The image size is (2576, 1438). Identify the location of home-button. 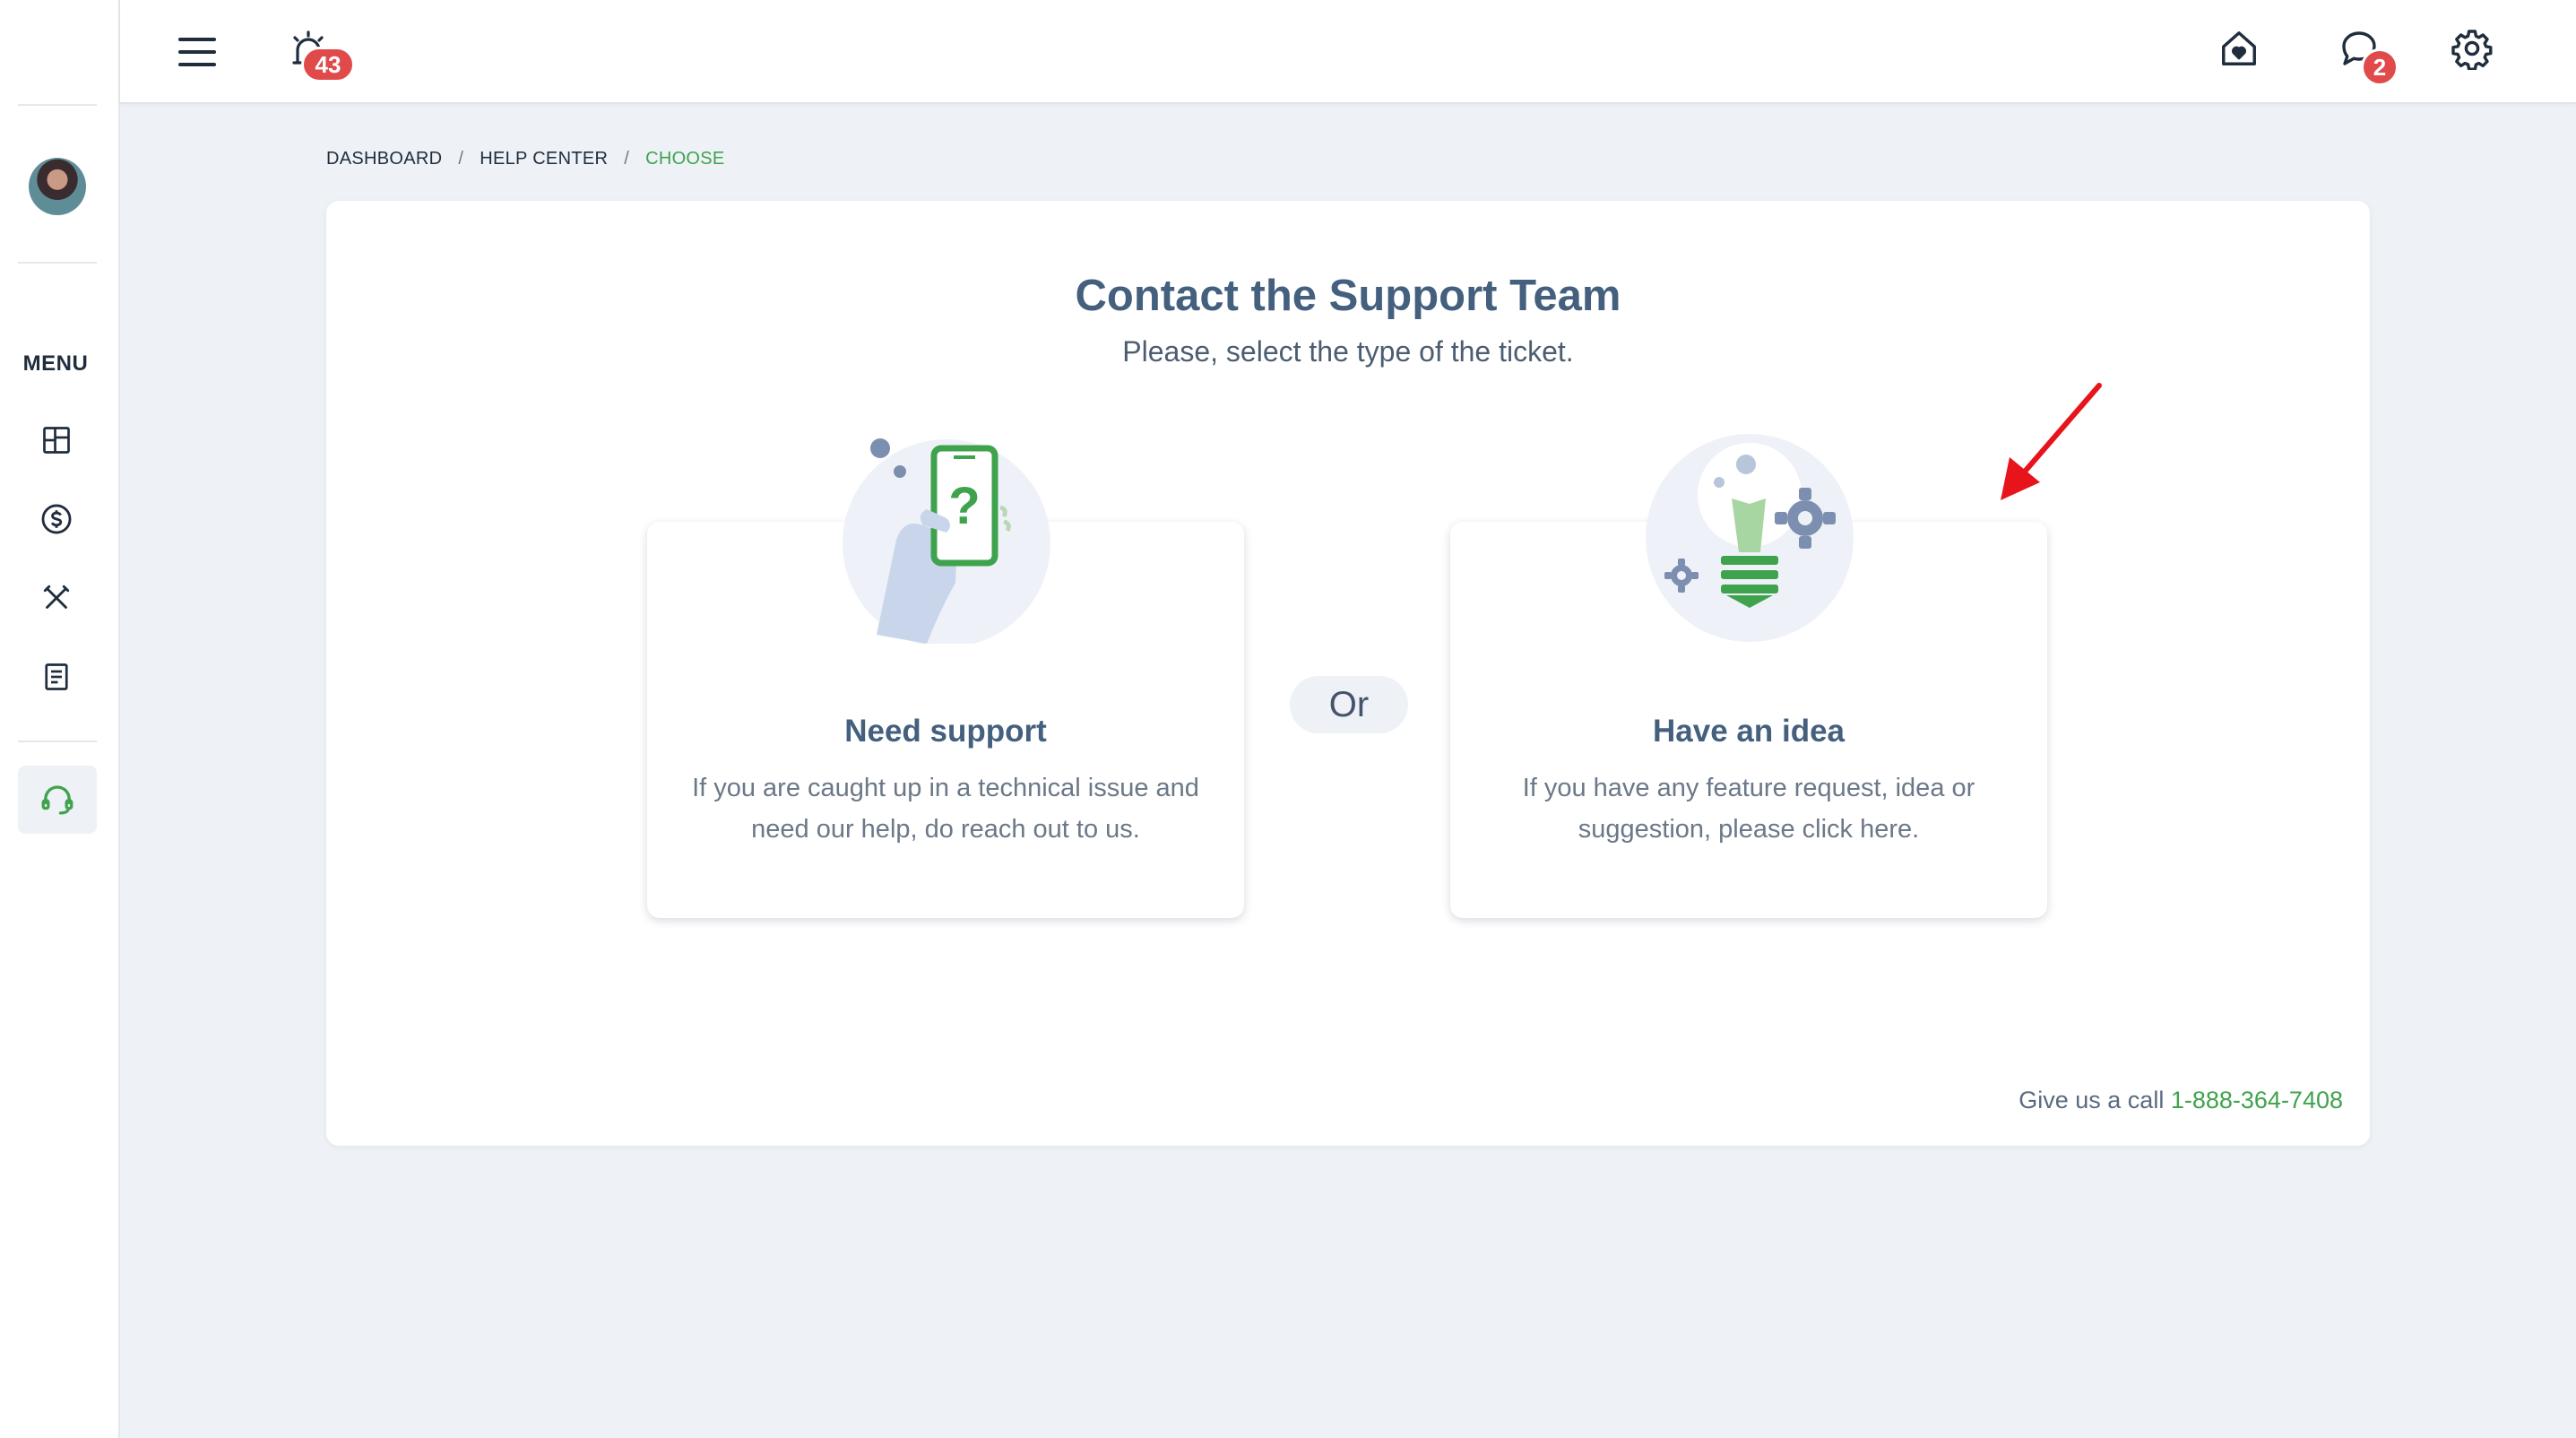
(2239, 48).